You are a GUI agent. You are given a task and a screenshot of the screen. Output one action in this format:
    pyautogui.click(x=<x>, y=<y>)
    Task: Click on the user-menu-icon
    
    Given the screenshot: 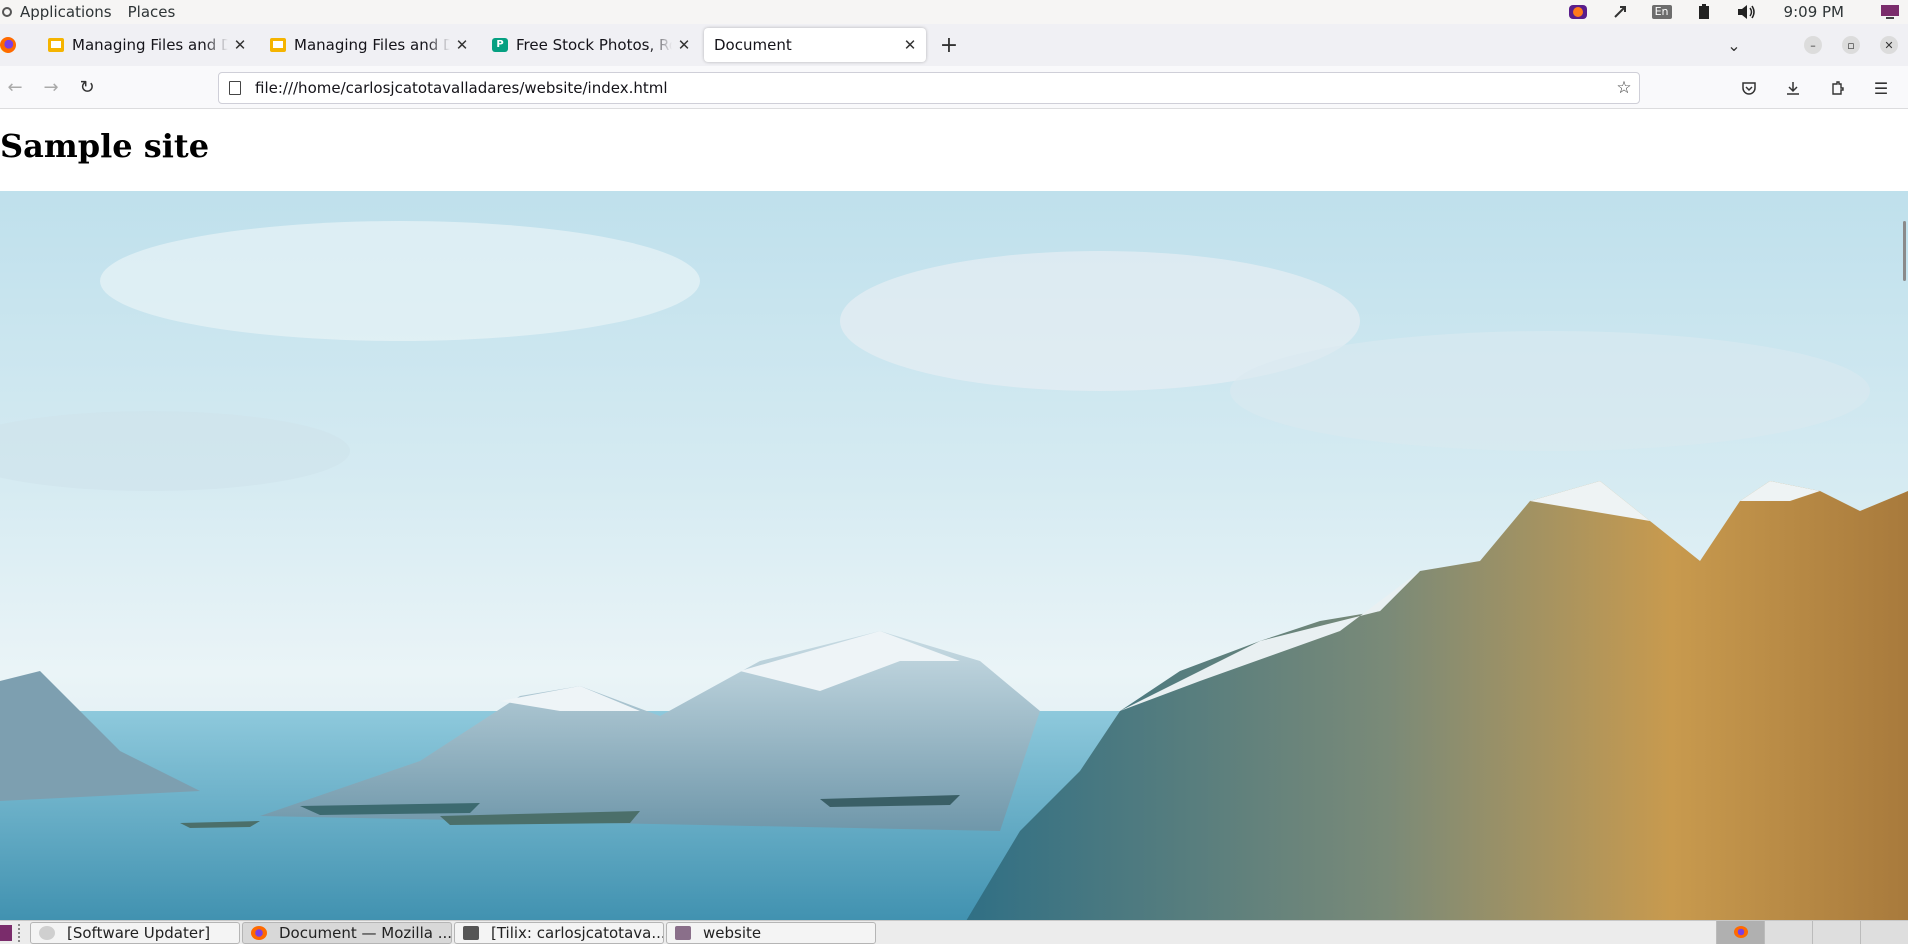 What is the action you would take?
    pyautogui.click(x=1890, y=12)
    